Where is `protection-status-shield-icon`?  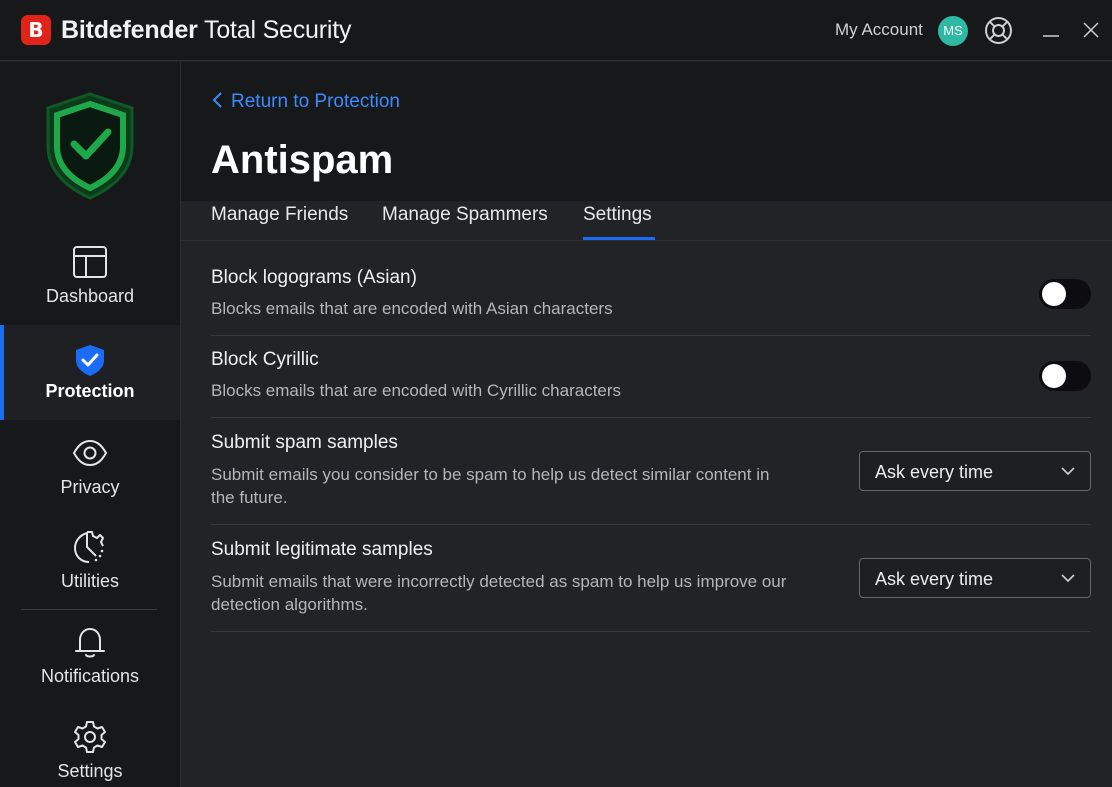
protection-status-shield-icon is located at coordinates (90, 146).